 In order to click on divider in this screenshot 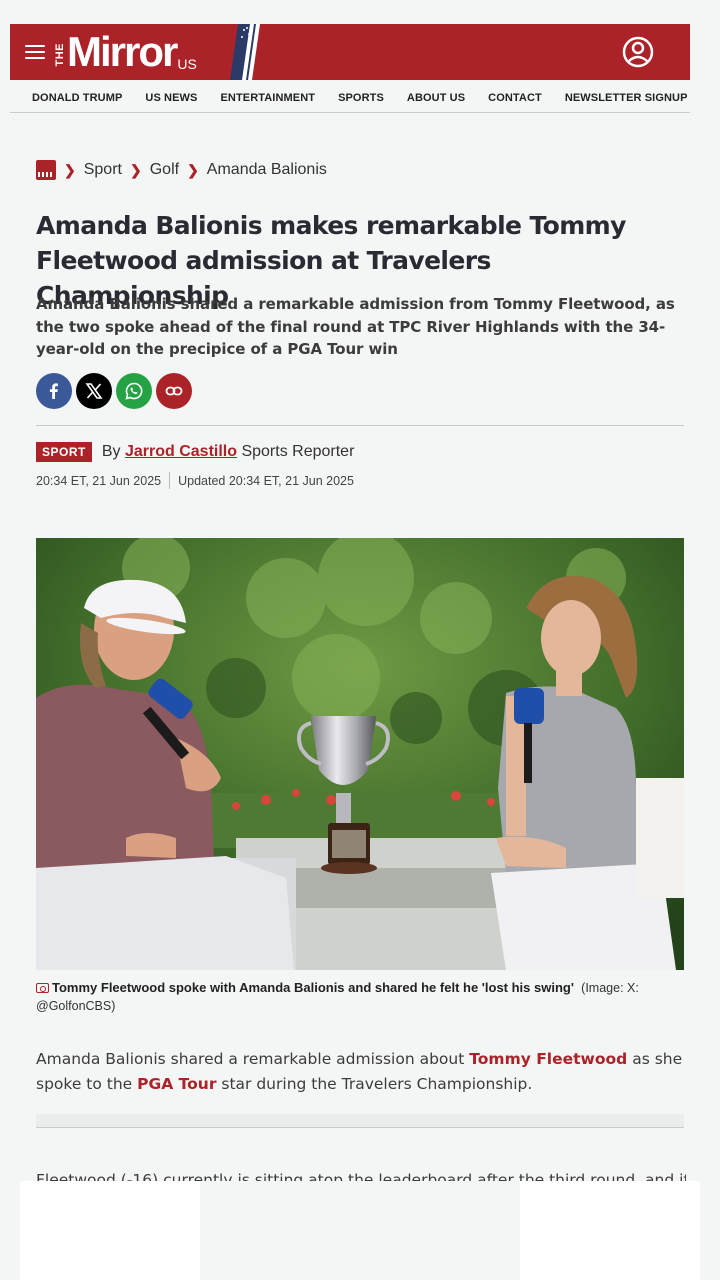, I will do `click(360, 425)`.